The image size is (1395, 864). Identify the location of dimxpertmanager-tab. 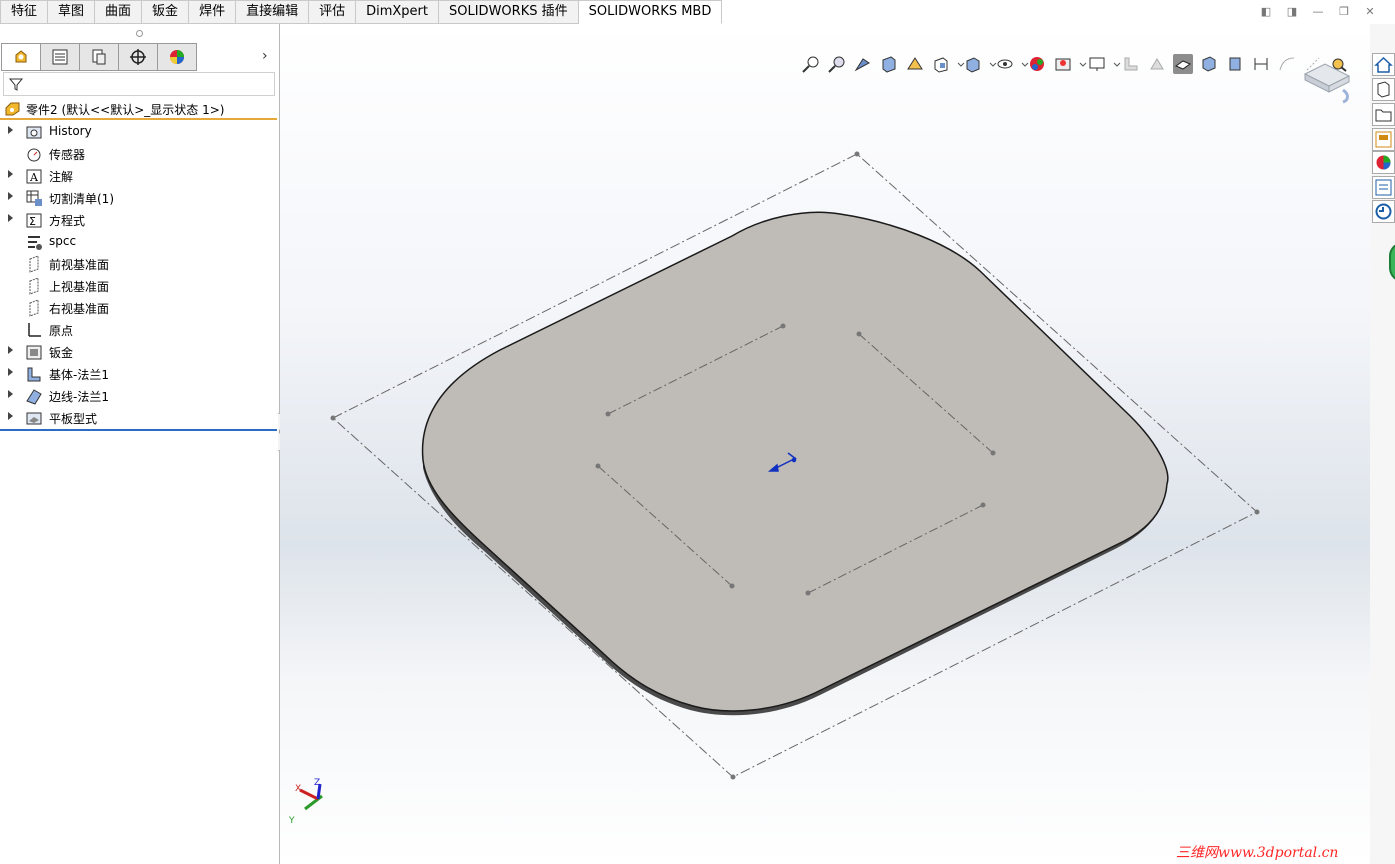
(138, 57).